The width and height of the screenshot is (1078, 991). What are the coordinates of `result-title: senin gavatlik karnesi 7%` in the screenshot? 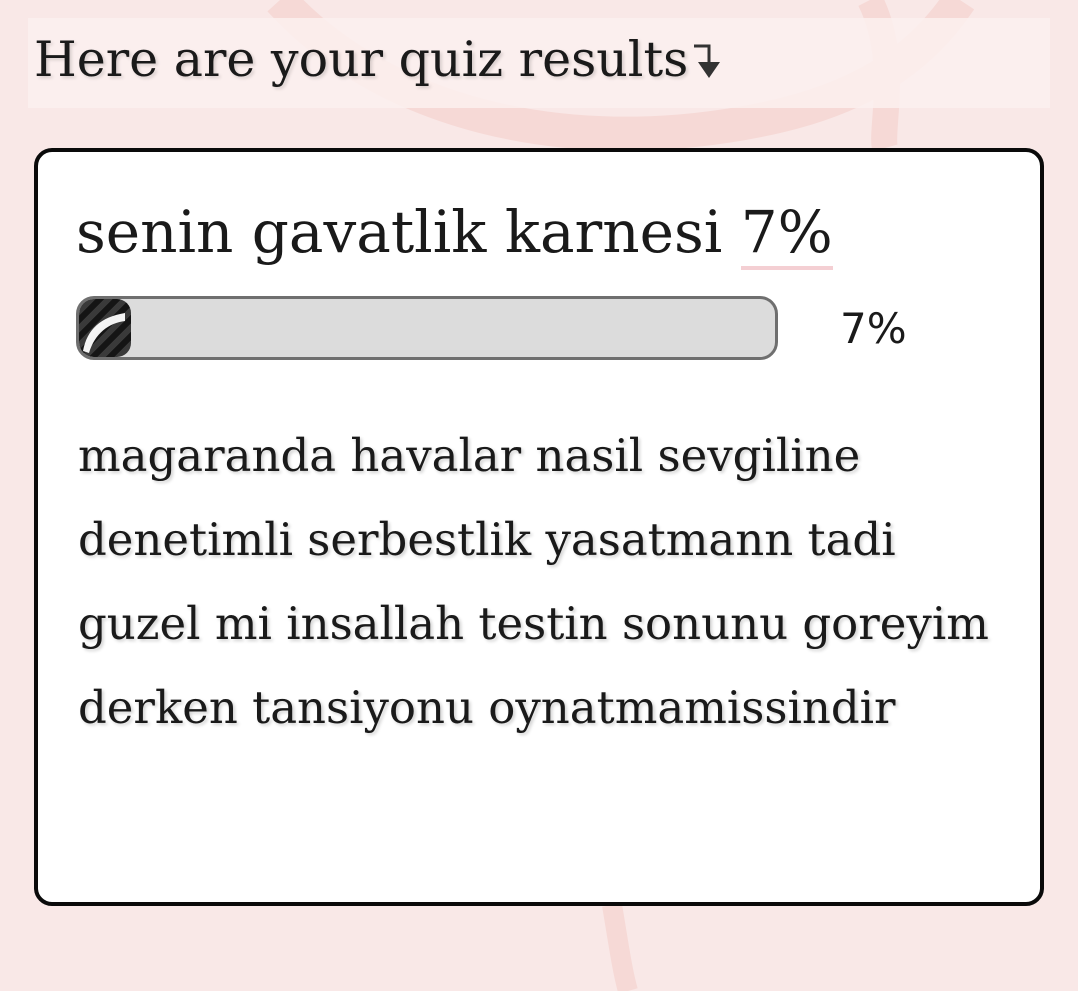 It's located at (454, 234).